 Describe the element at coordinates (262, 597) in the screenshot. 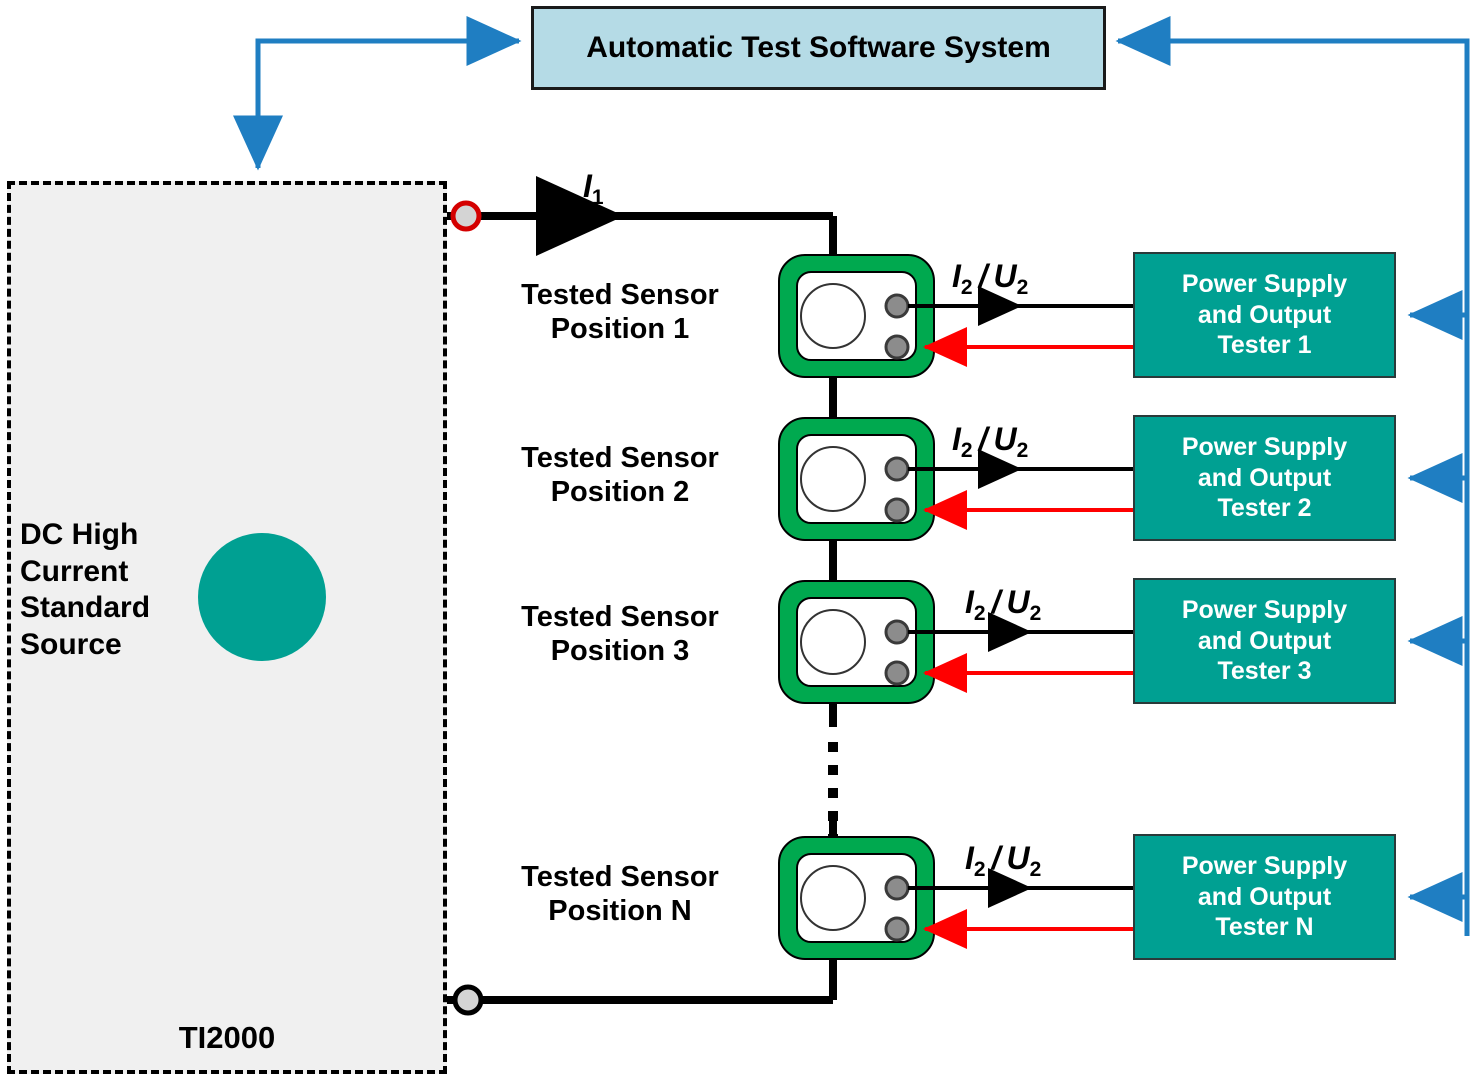

I see `current-source-symbol` at that location.